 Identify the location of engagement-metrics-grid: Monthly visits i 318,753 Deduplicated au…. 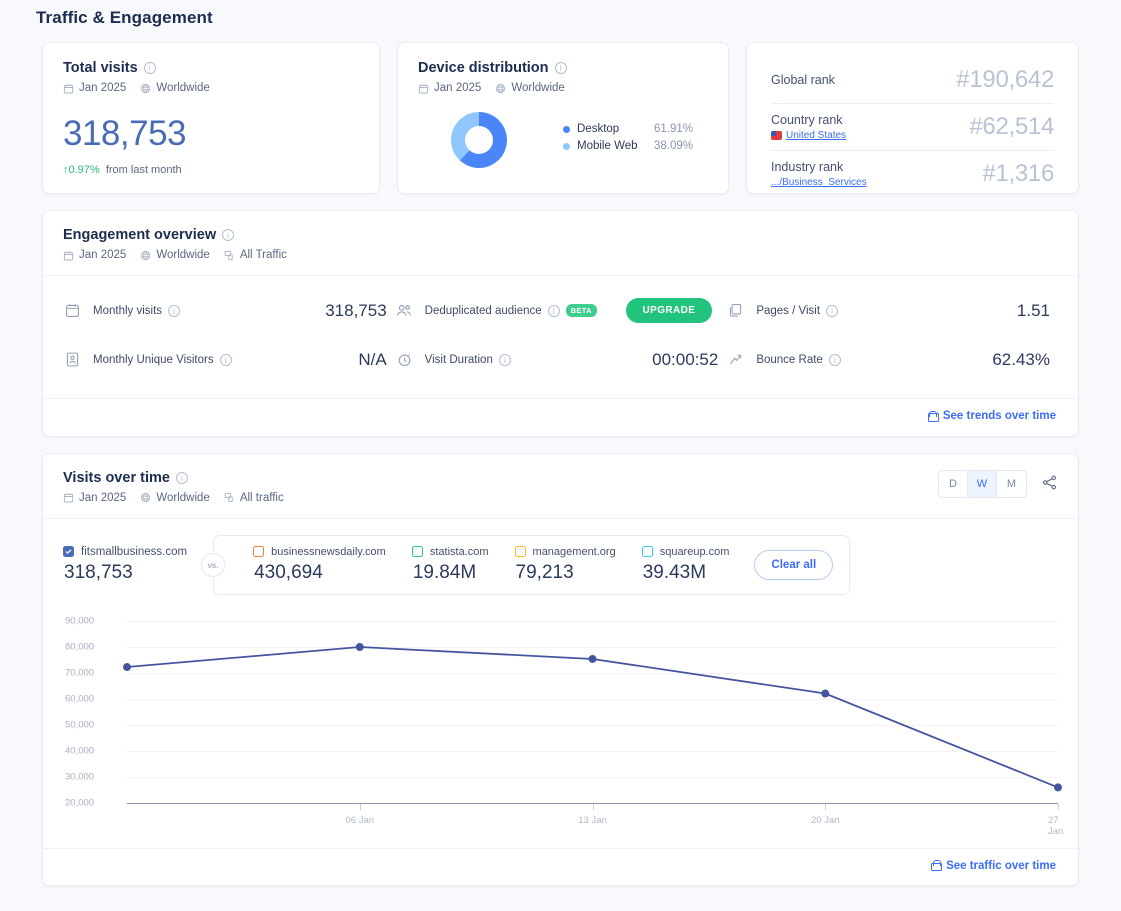
(560, 337).